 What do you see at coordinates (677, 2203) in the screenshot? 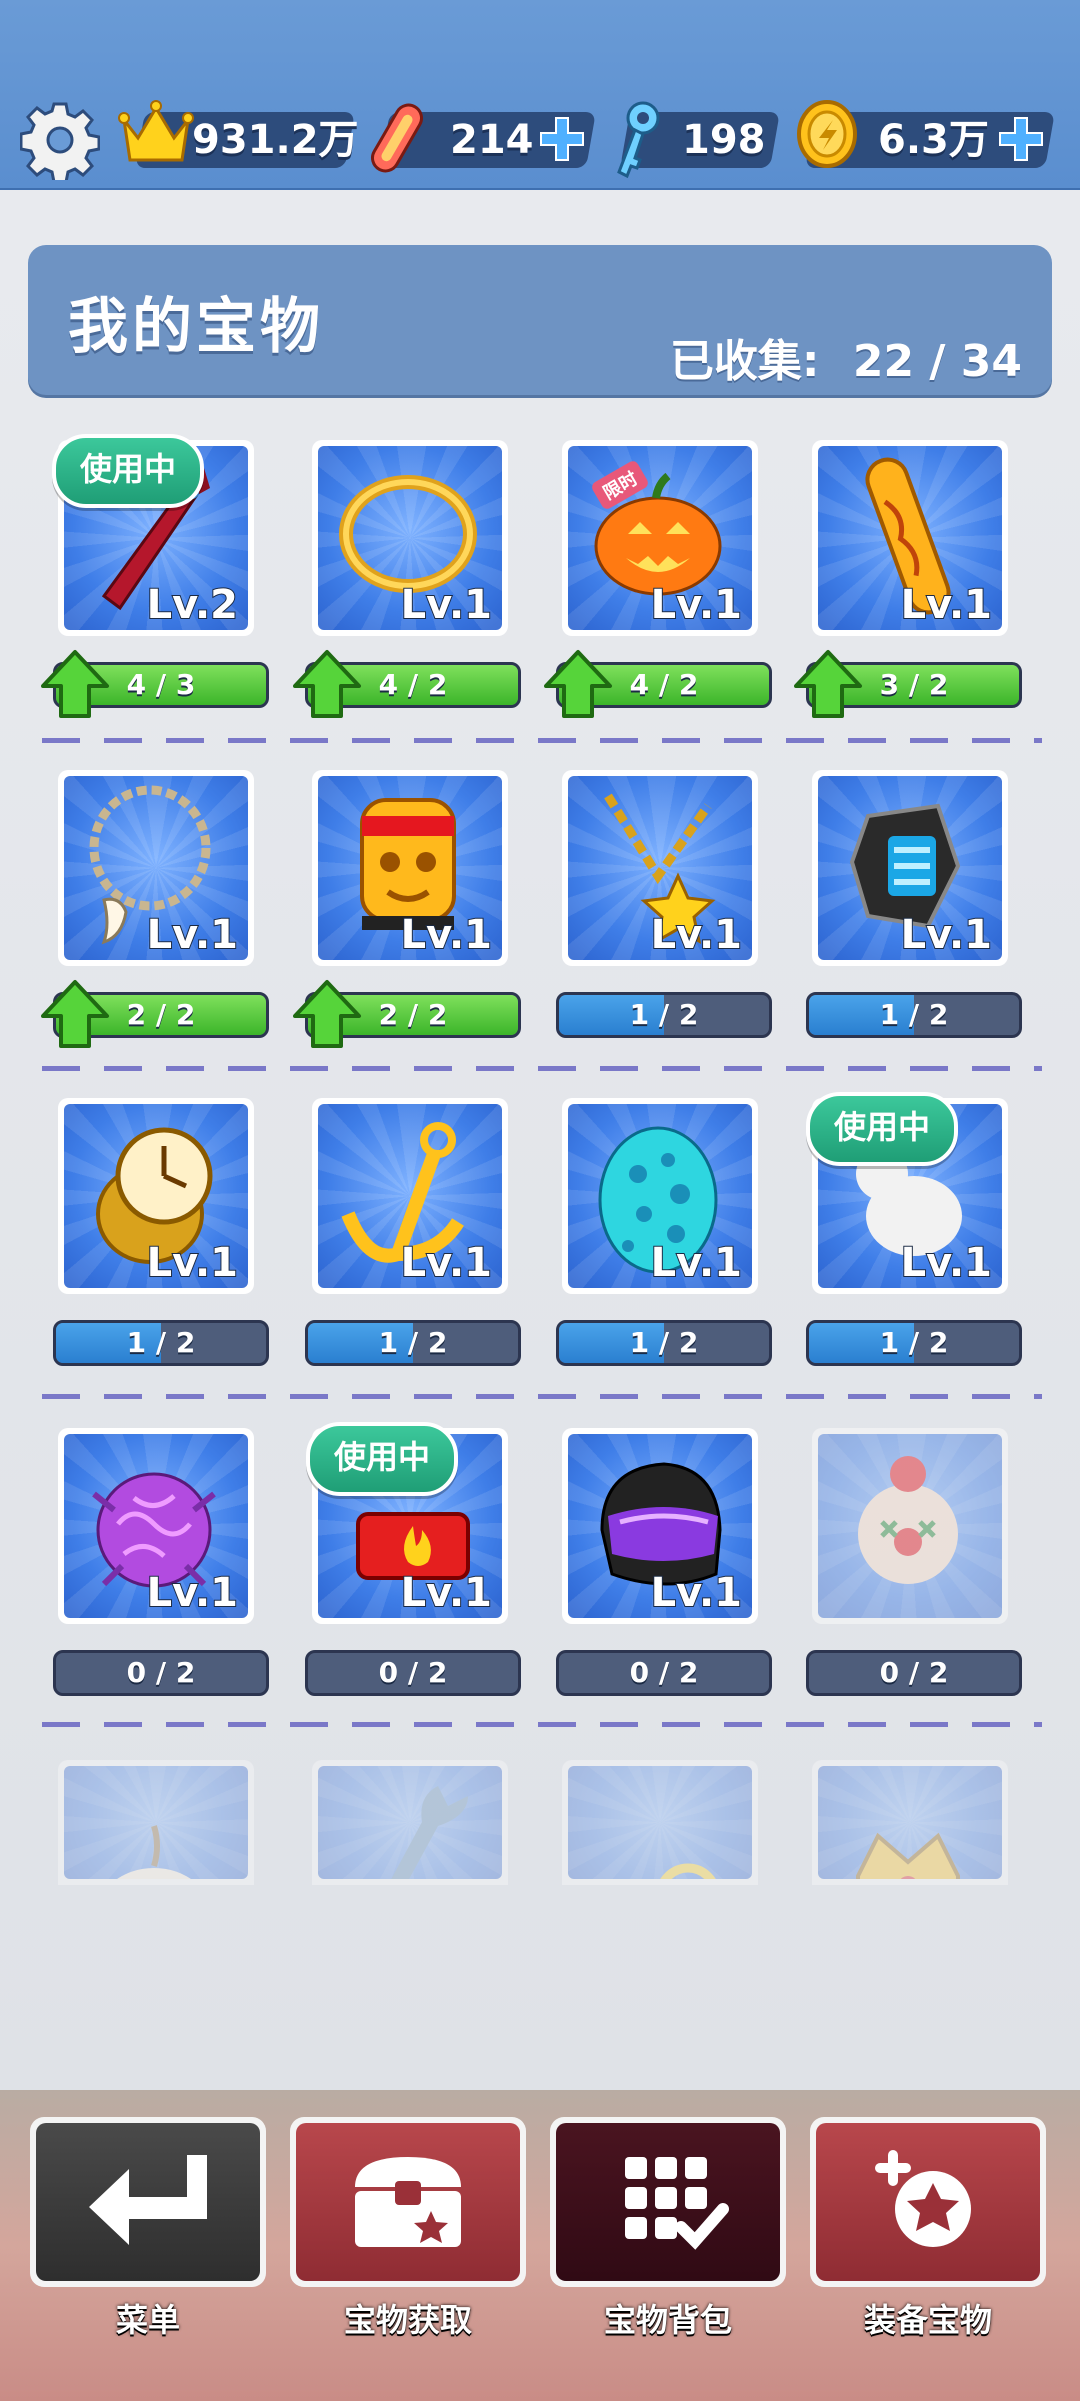
I see `grid-check-icon` at bounding box center [677, 2203].